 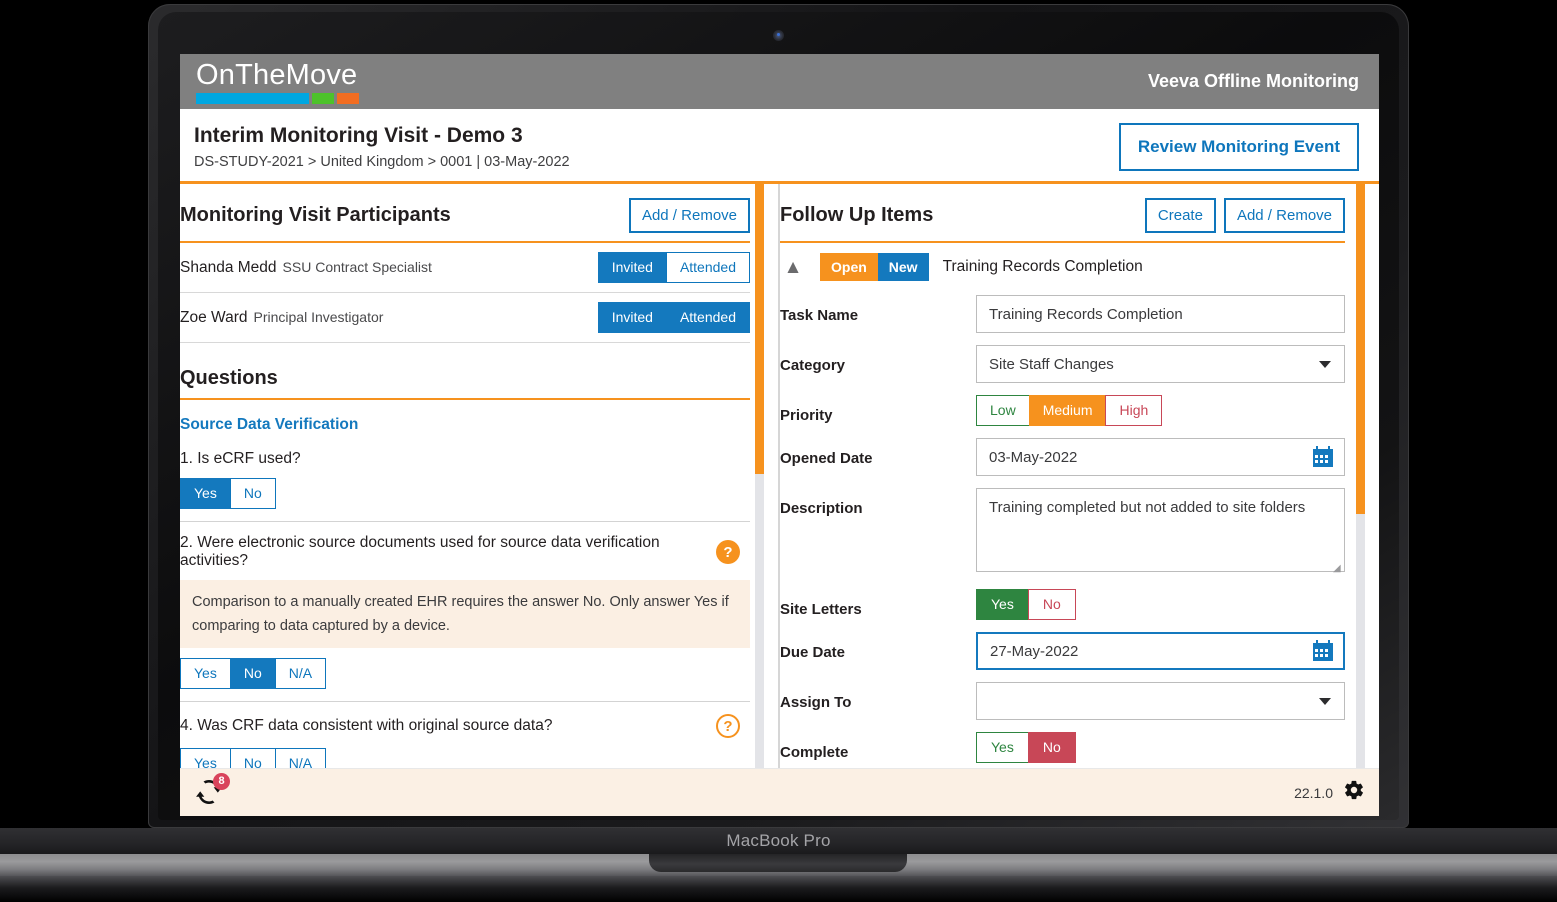 What do you see at coordinates (819, 315) in the screenshot?
I see `field-label: Task Name` at bounding box center [819, 315].